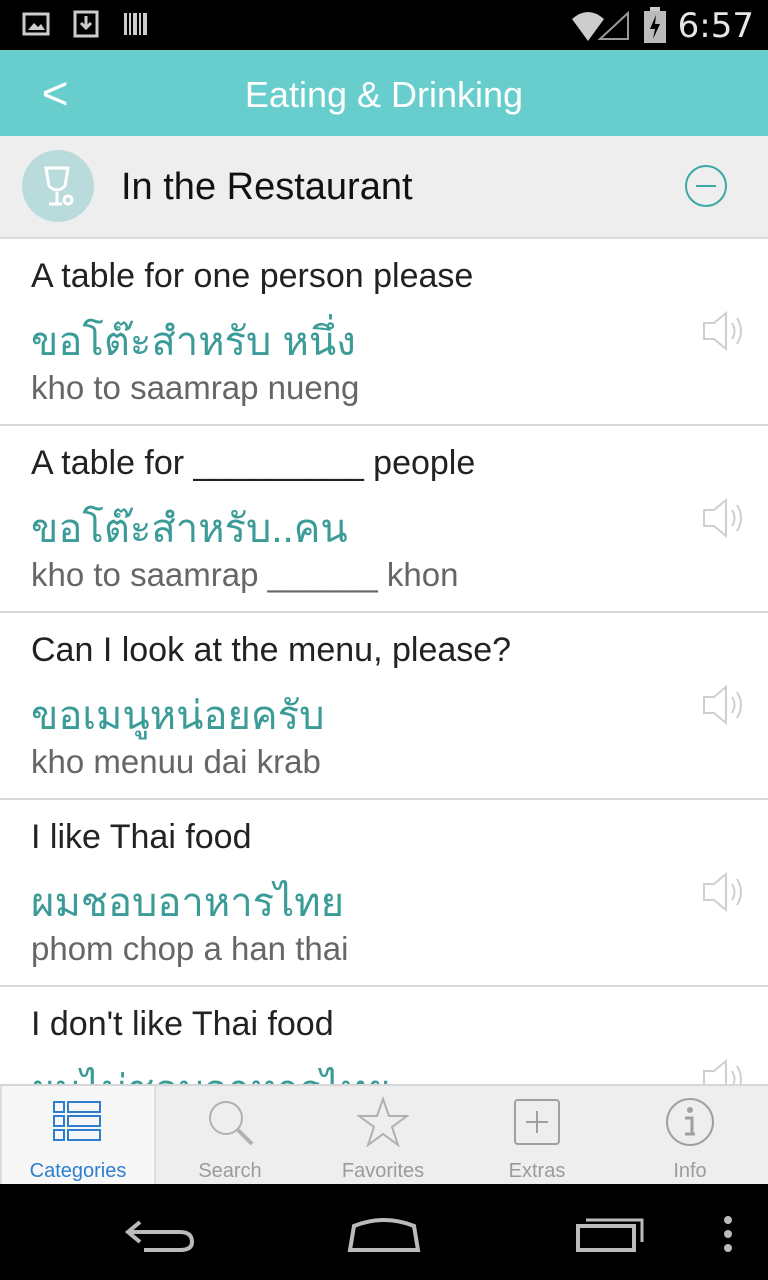 Image resolution: width=768 pixels, height=1280 pixels. Describe the element at coordinates (58, 186) in the screenshot. I see `wine-glass-icon` at that location.